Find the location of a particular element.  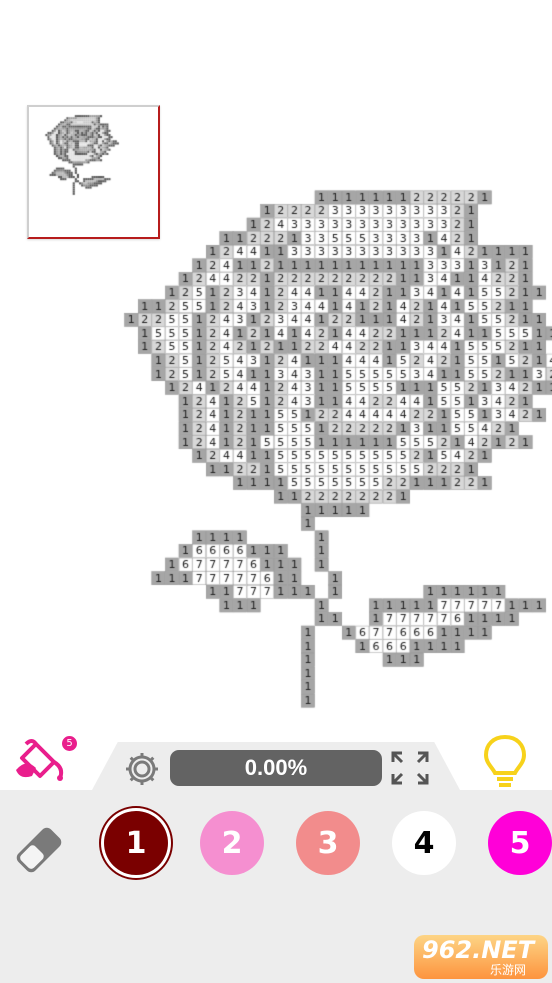

color-swatch-number: 1 is located at coordinates (136, 843).